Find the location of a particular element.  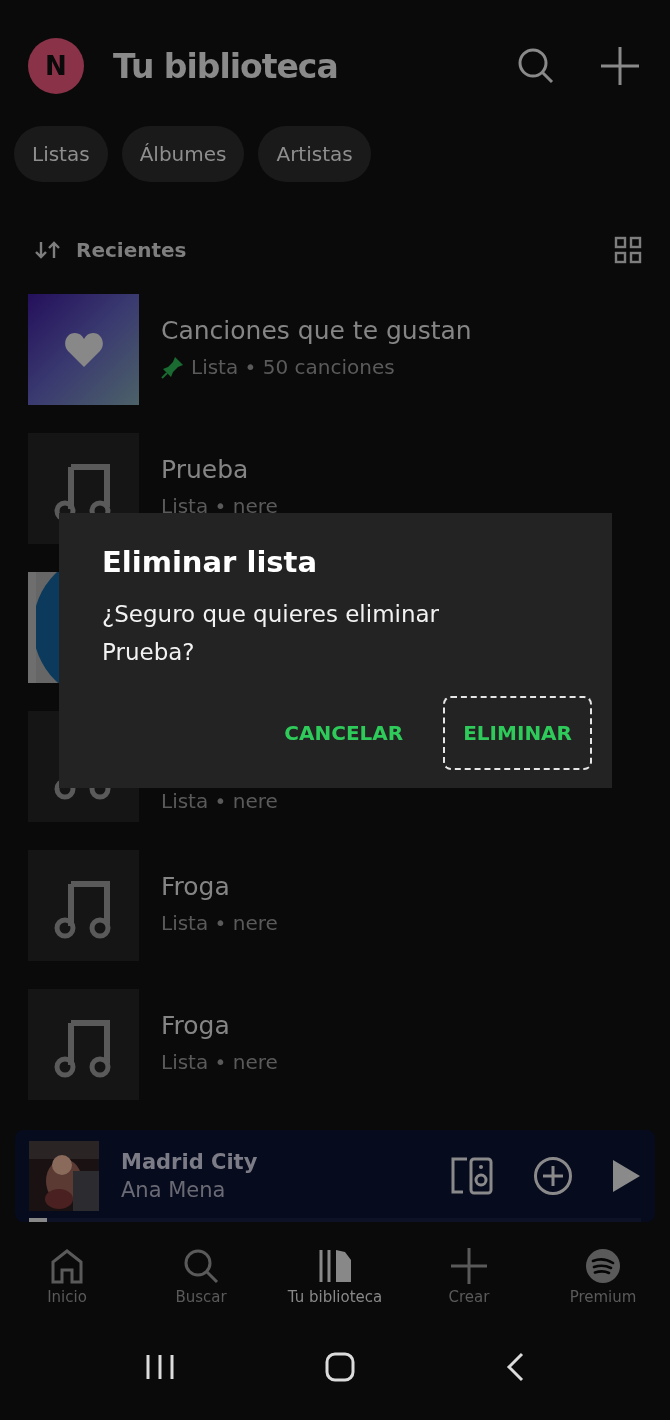

nav-tab: Tu biblioteca is located at coordinates (335, 1285).